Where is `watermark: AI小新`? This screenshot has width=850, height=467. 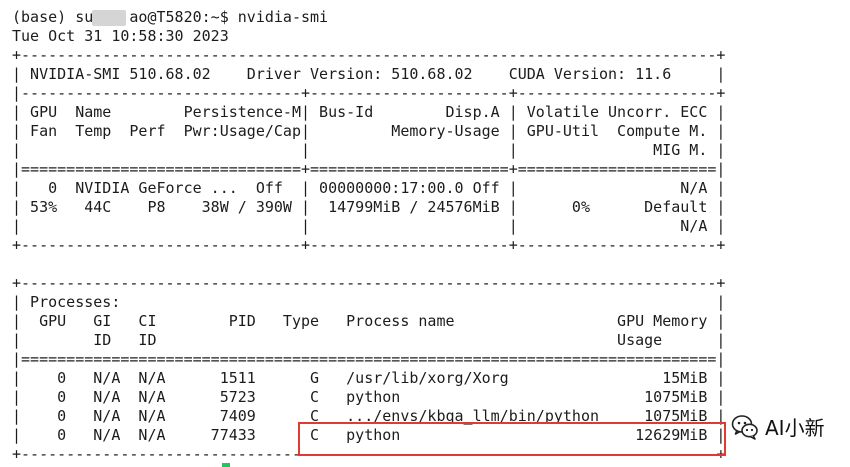 watermark: AI小新 is located at coordinates (778, 426).